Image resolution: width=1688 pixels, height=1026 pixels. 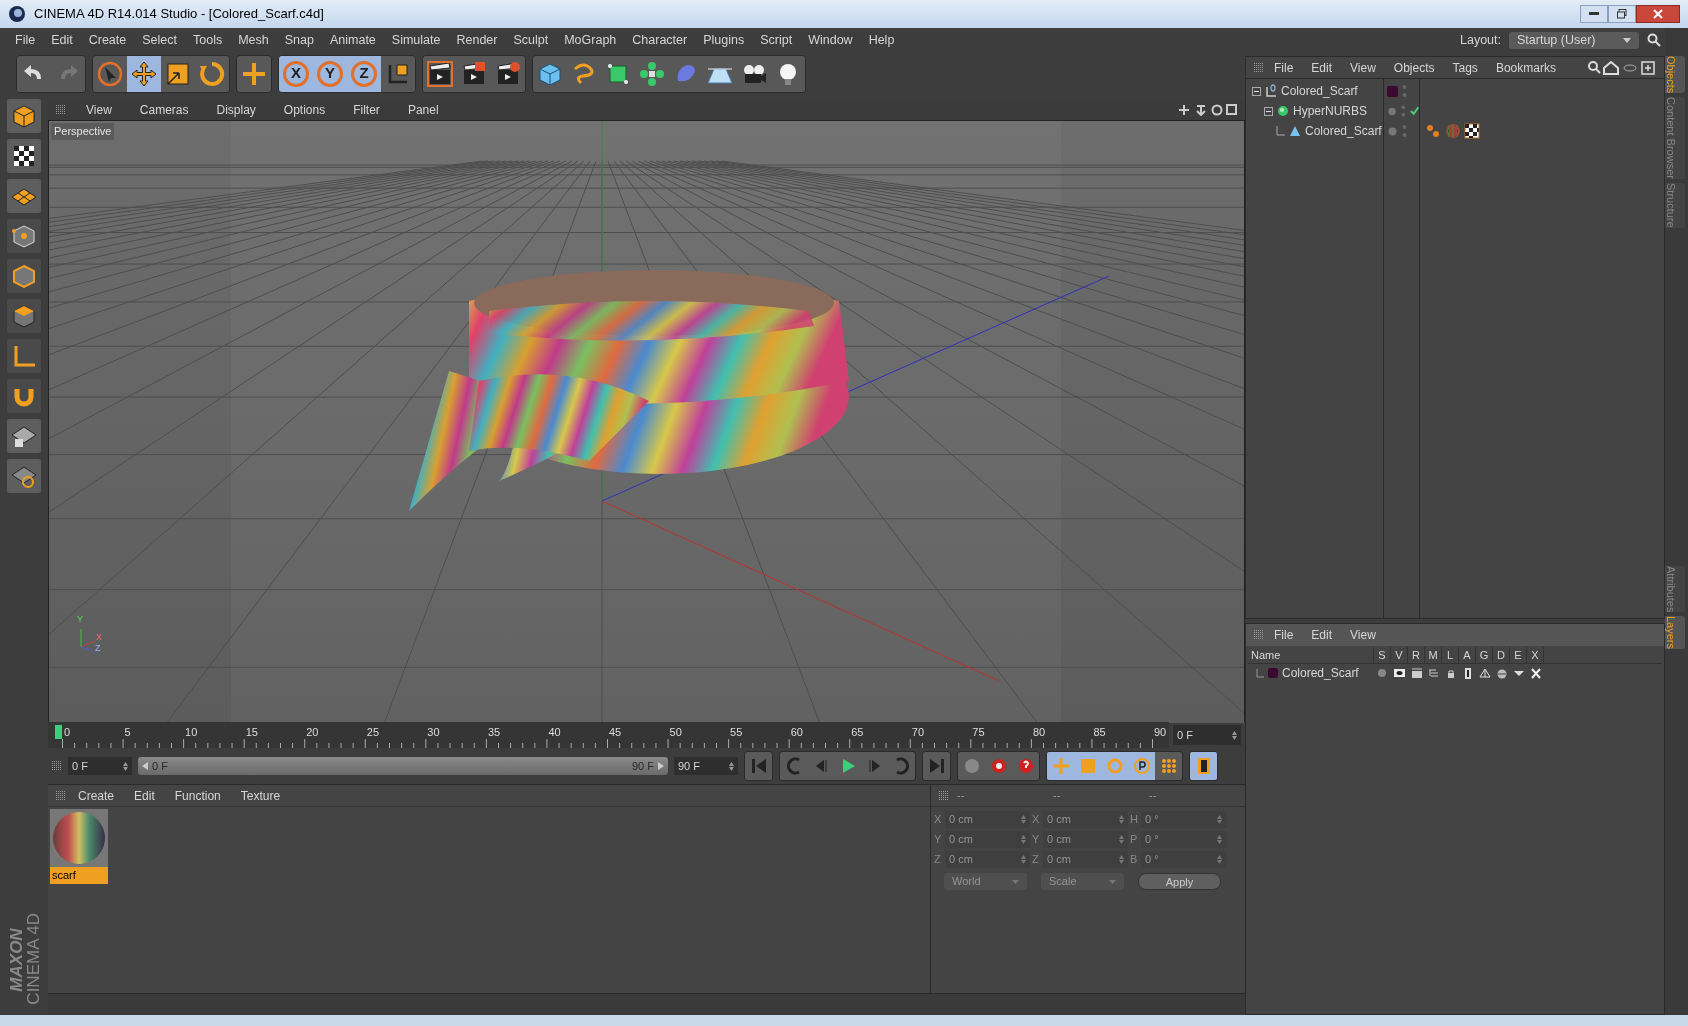 What do you see at coordinates (1574, 40) in the screenshot?
I see `layout-dropdown: Startup (User)` at bounding box center [1574, 40].